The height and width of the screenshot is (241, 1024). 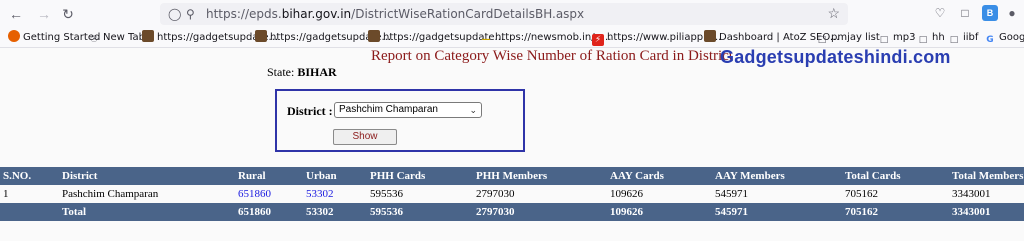 What do you see at coordinates (388, 109) in the screenshot?
I see `district-selected-value: Pashchim Champaran` at bounding box center [388, 109].